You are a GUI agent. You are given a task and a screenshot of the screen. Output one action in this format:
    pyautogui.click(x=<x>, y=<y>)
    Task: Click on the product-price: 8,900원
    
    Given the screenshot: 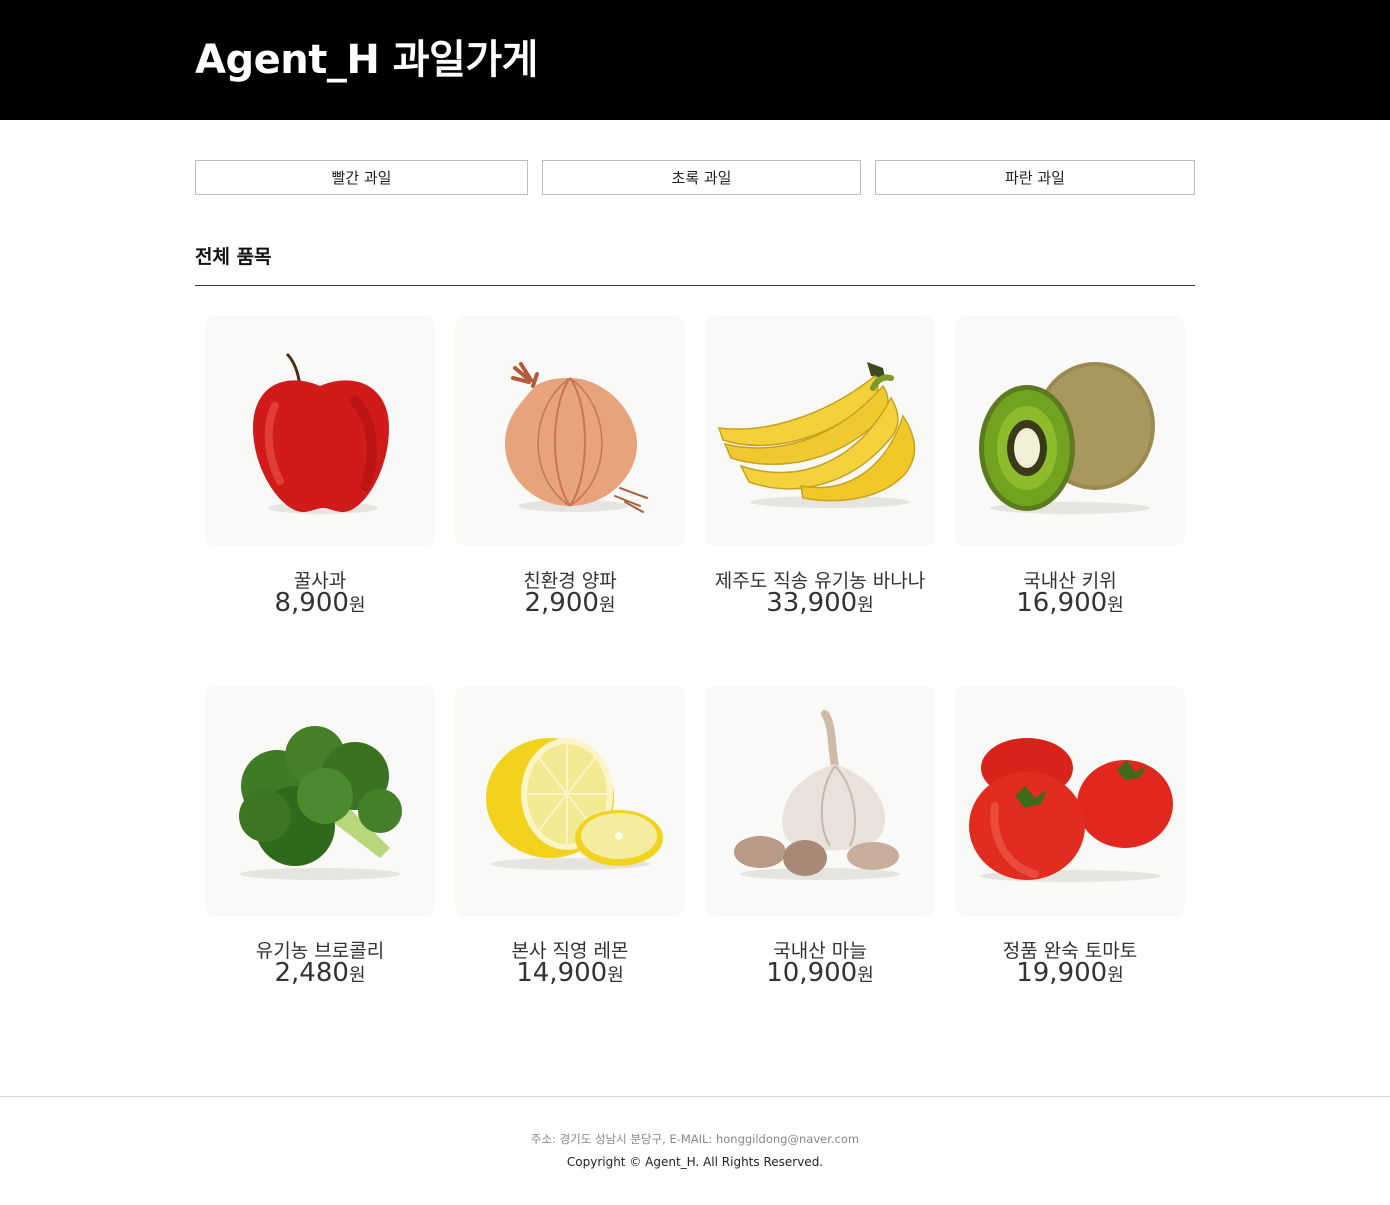 What is the action you would take?
    pyautogui.click(x=320, y=603)
    